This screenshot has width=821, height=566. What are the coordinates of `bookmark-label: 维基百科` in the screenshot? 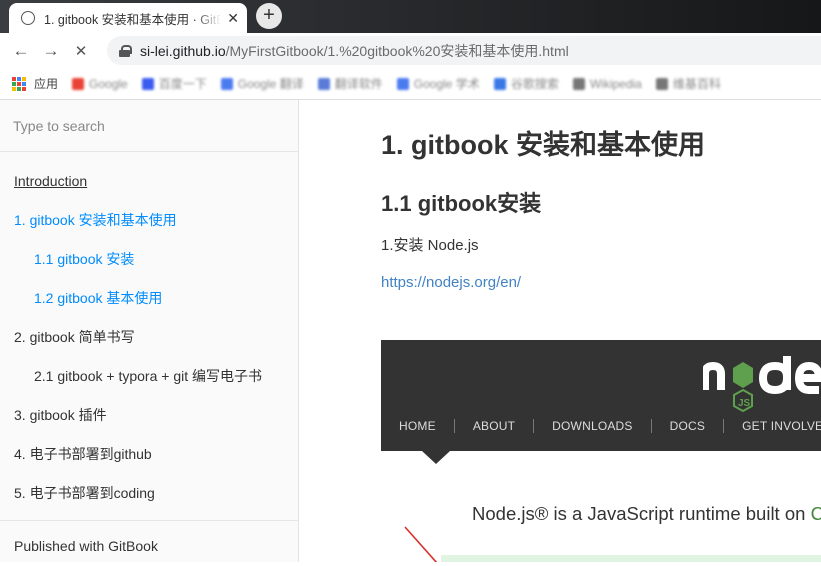 It's located at (696, 84).